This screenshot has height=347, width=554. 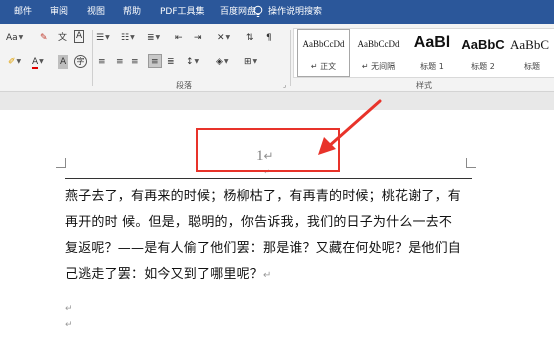 I want to click on paragraph-line: 己逃走了罢：如今又到了哪里呢？↵, so click(x=270, y=275).